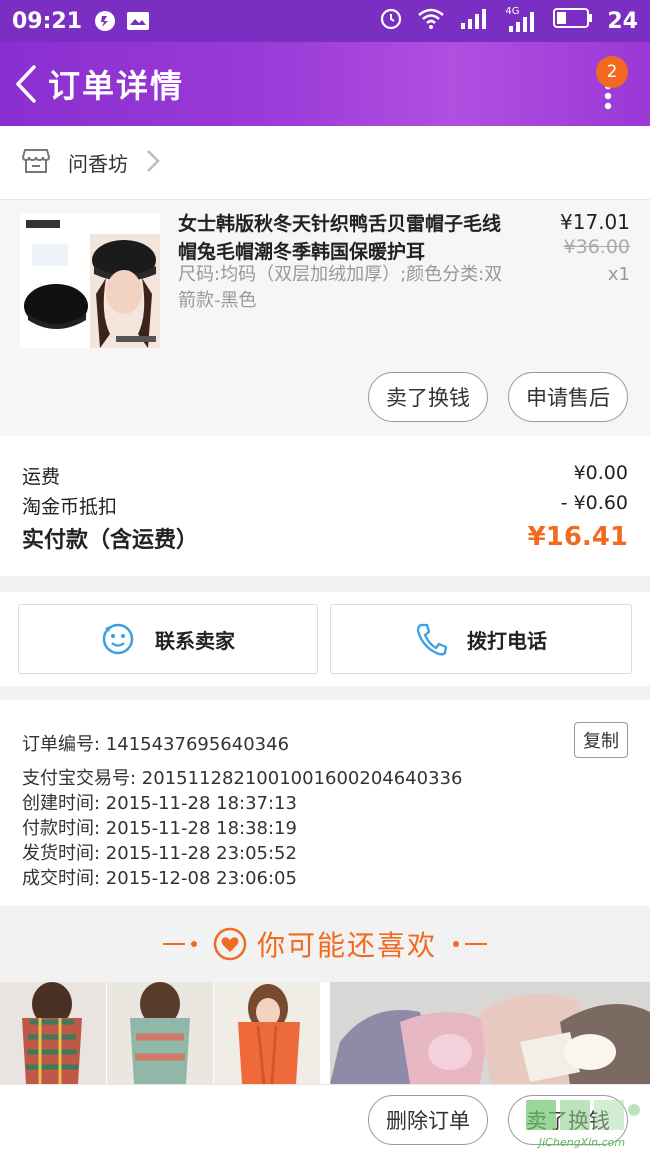  Describe the element at coordinates (475, 21) in the screenshot. I see `signal-icon` at that location.